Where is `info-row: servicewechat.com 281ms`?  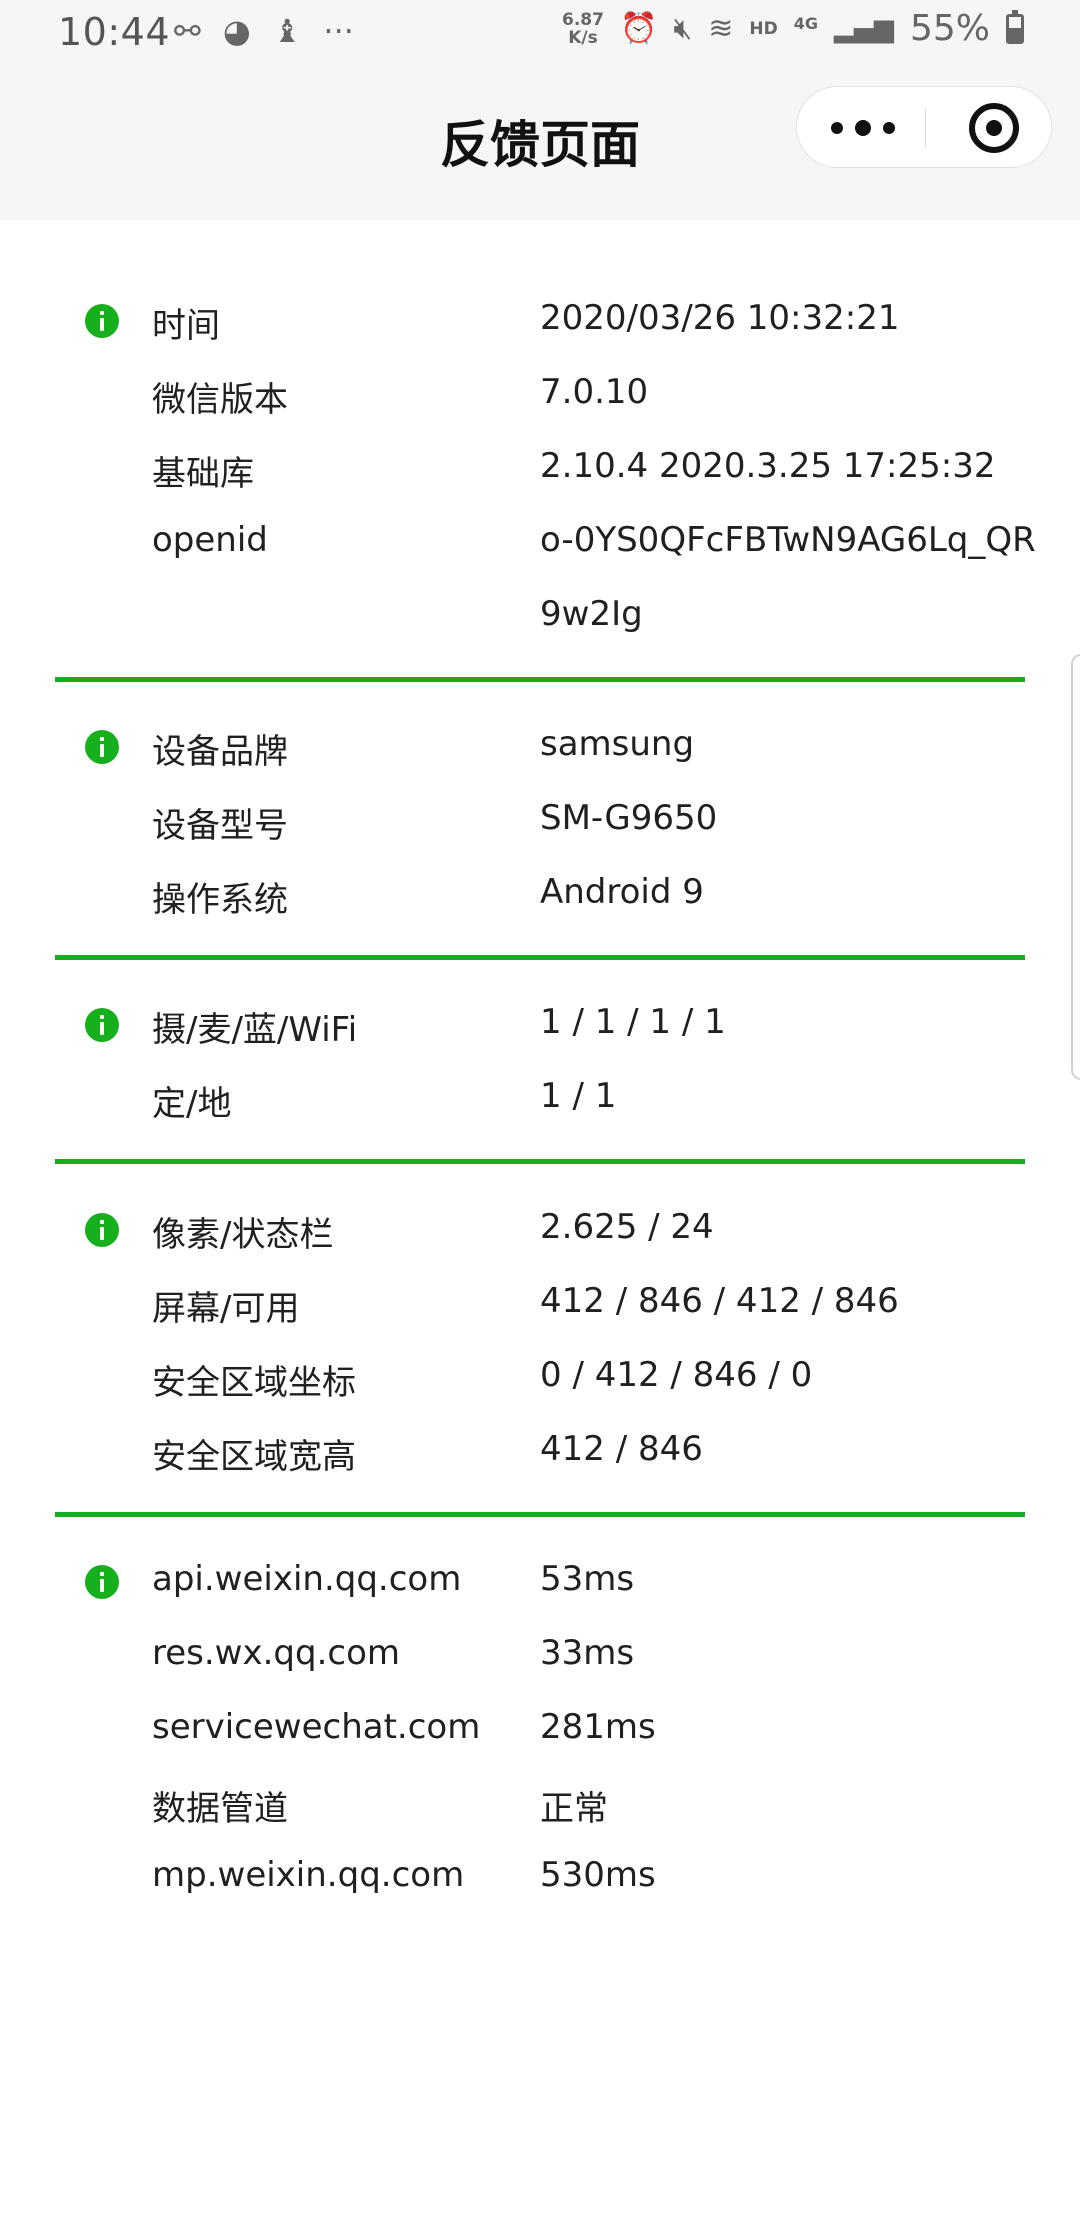
info-row: servicewechat.com 281ms is located at coordinates (540, 1730).